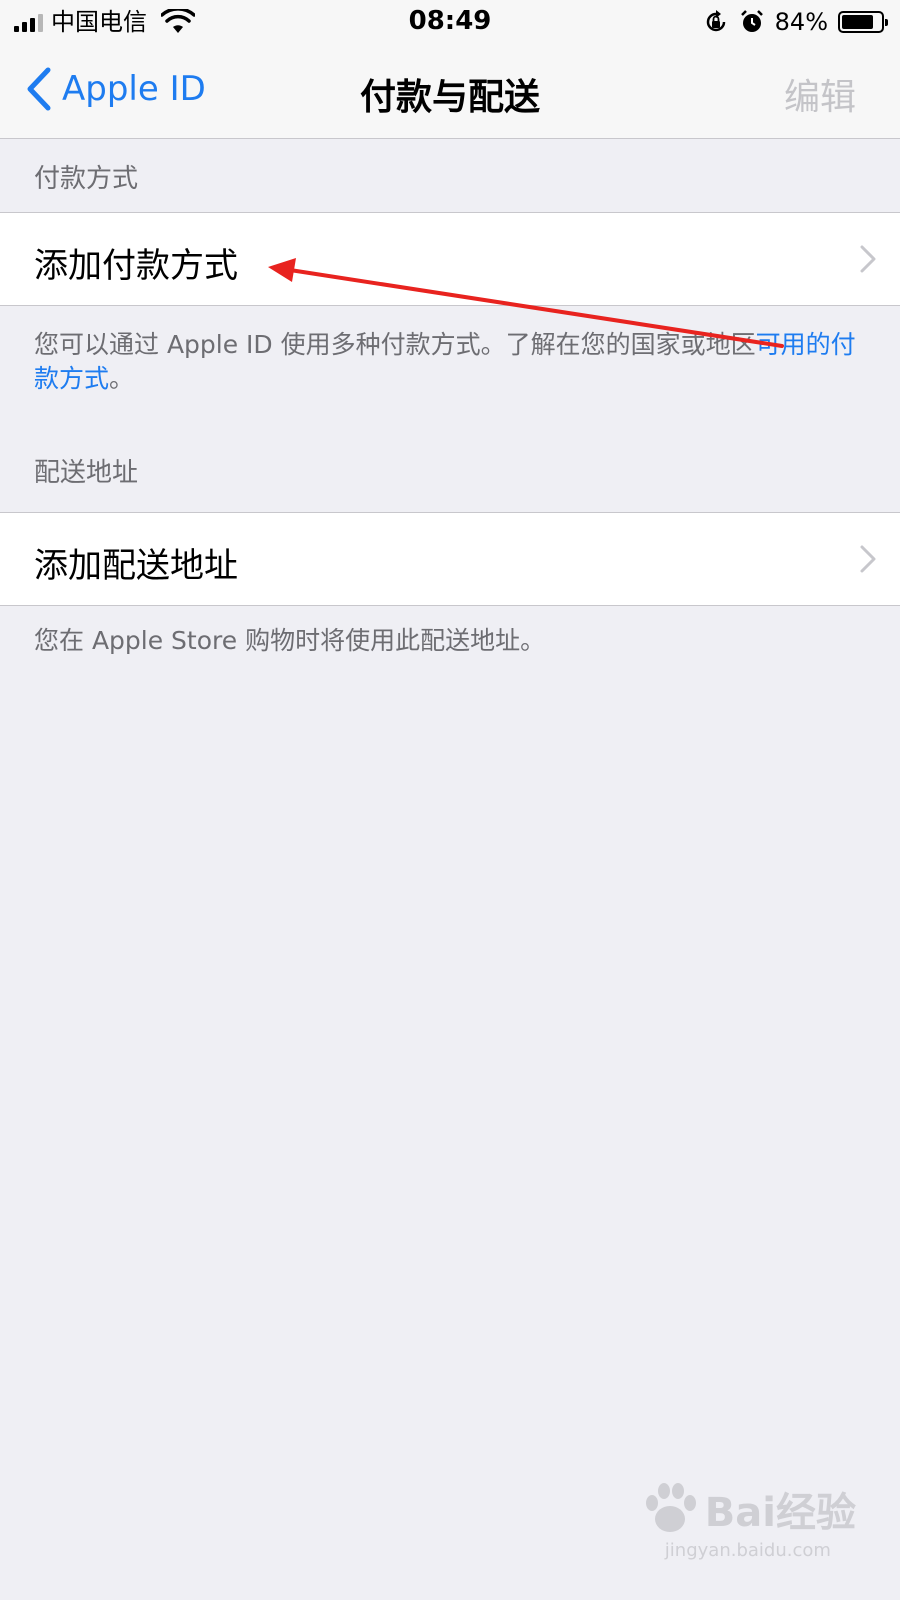  Describe the element at coordinates (450, 559) in the screenshot. I see `add-shipping-address-cell: 添加配送地址` at that location.